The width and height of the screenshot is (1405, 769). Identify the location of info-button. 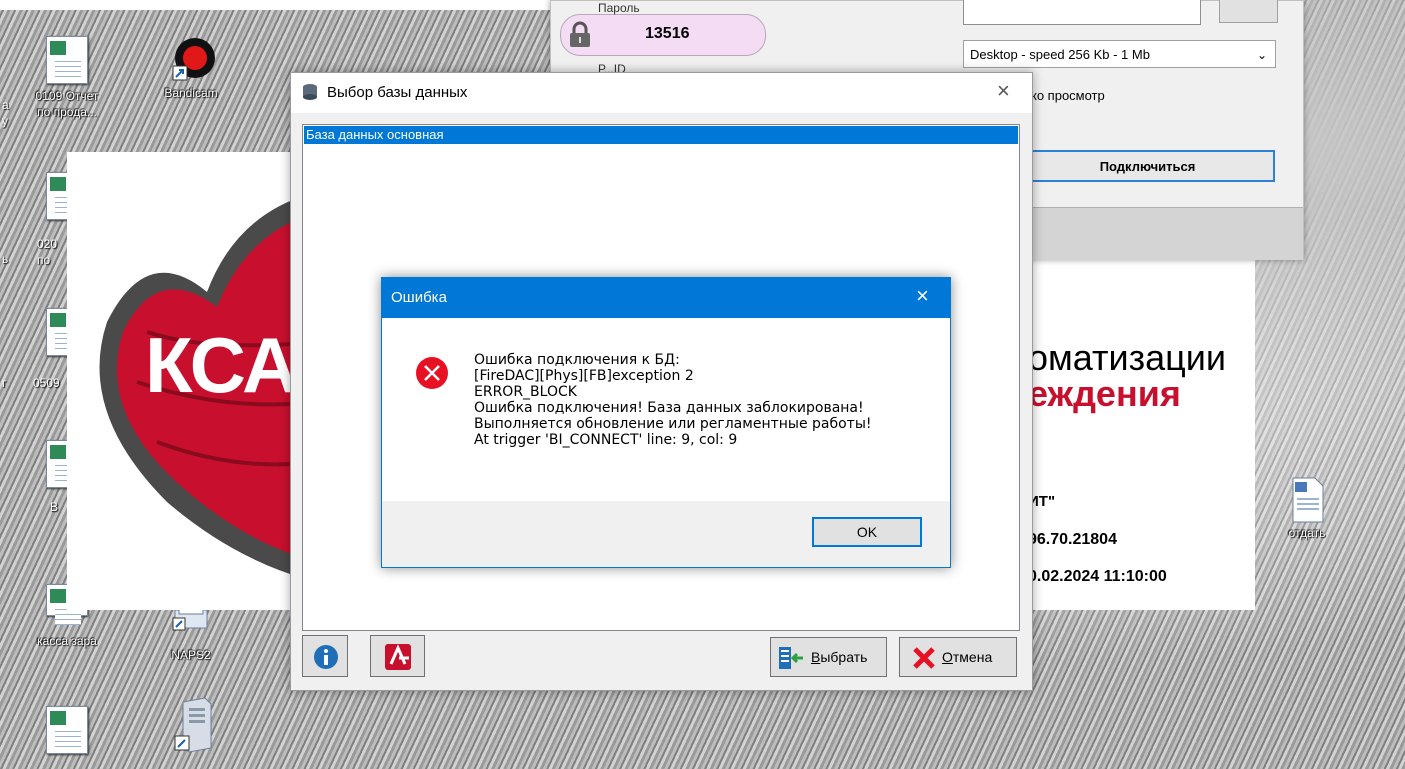
(325, 656).